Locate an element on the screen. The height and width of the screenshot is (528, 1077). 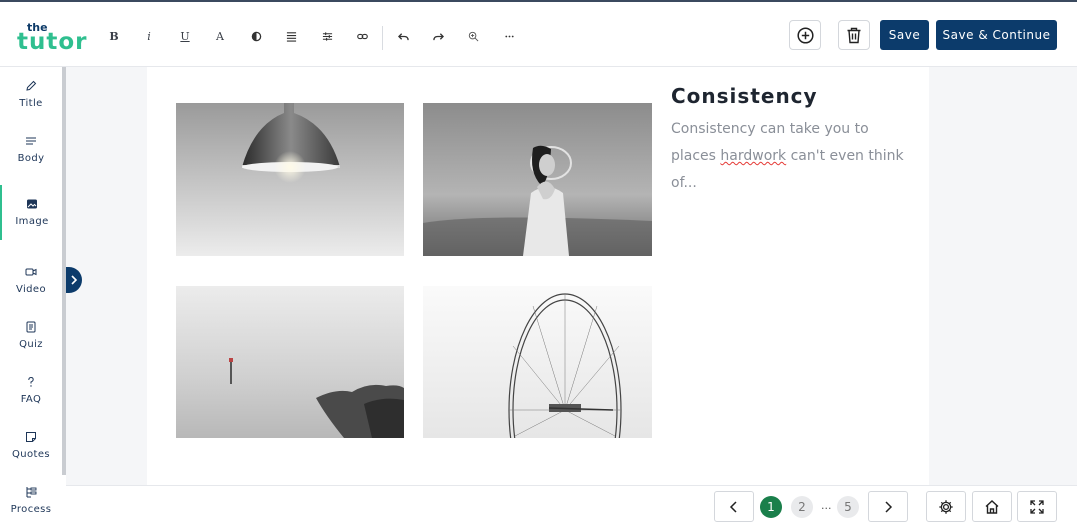
sidebar-item-label: FAQ is located at coordinates (31, 399).